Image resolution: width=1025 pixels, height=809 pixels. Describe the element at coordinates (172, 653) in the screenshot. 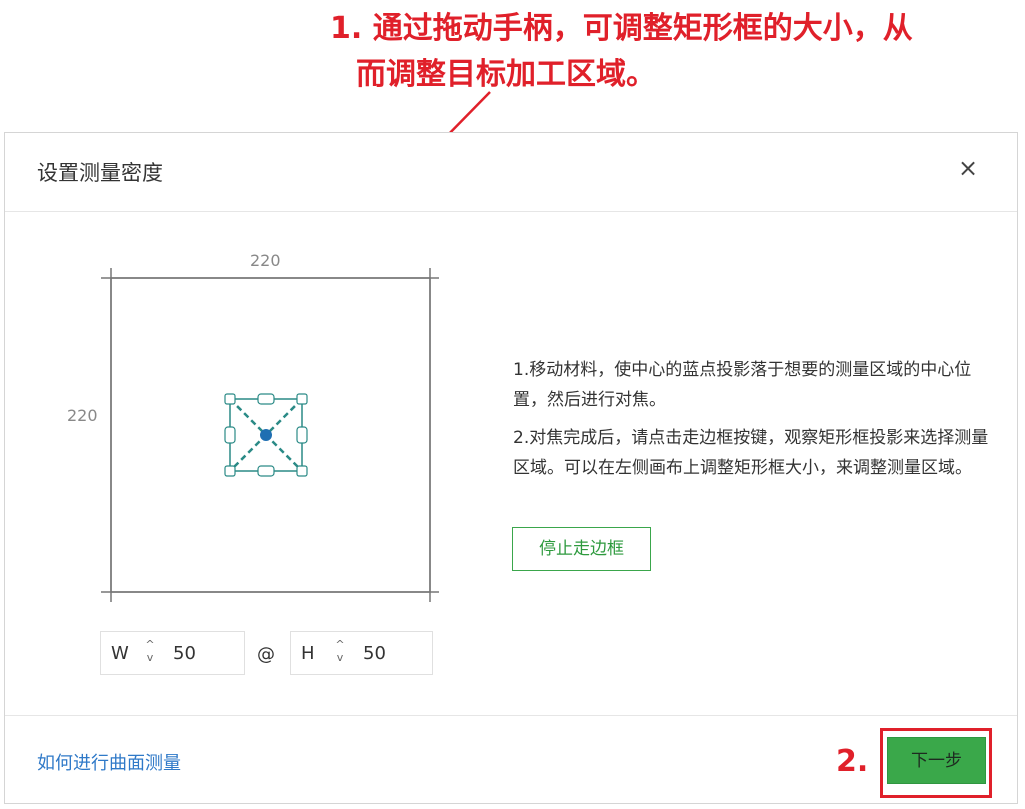

I see `width-field: W ^ v 50` at that location.